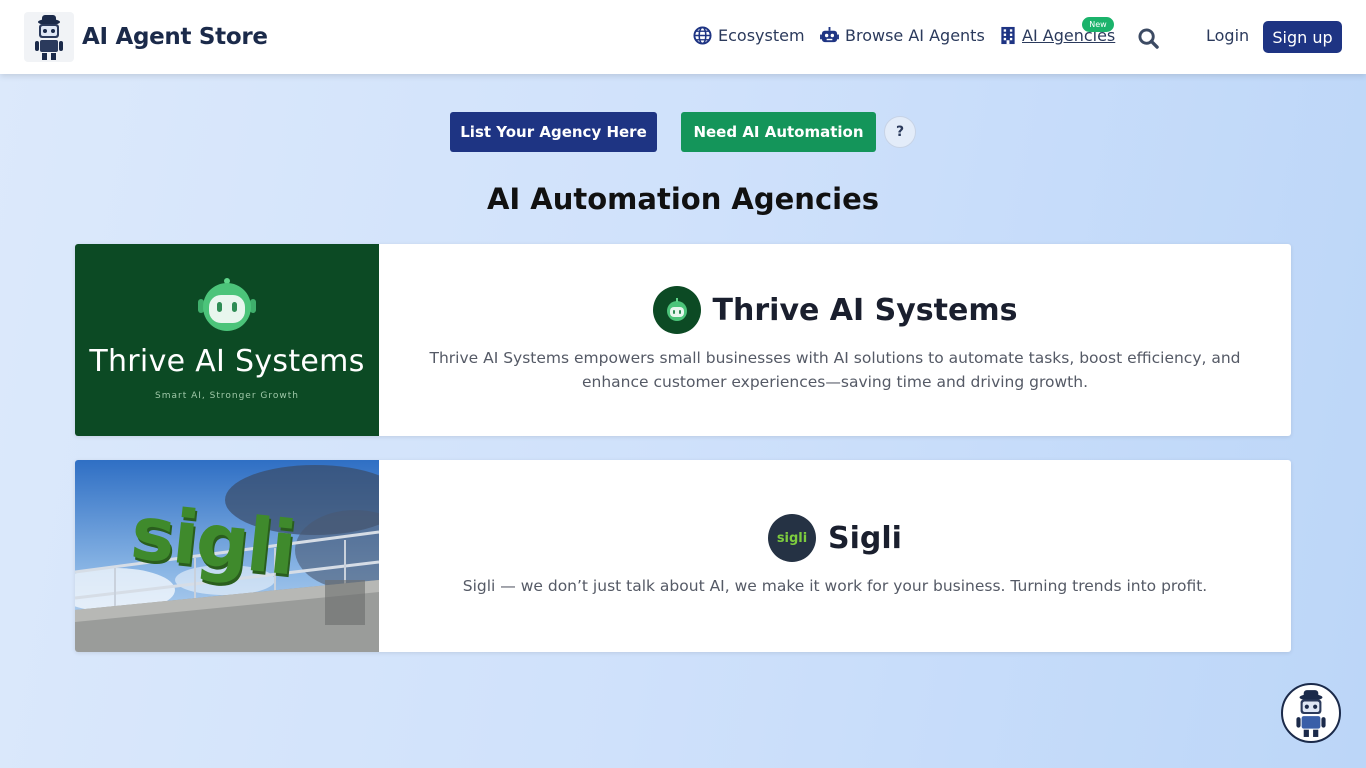 The width and height of the screenshot is (1366, 768). What do you see at coordinates (683, 199) in the screenshot?
I see `page-title: AI Automation Agencies` at bounding box center [683, 199].